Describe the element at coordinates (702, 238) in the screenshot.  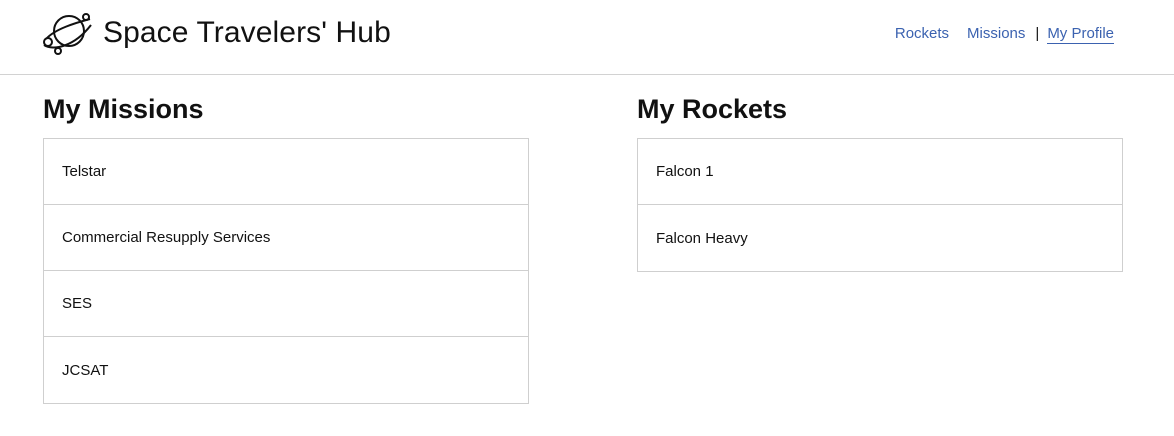
I see `rocket-list-item: Falcon Heavy` at that location.